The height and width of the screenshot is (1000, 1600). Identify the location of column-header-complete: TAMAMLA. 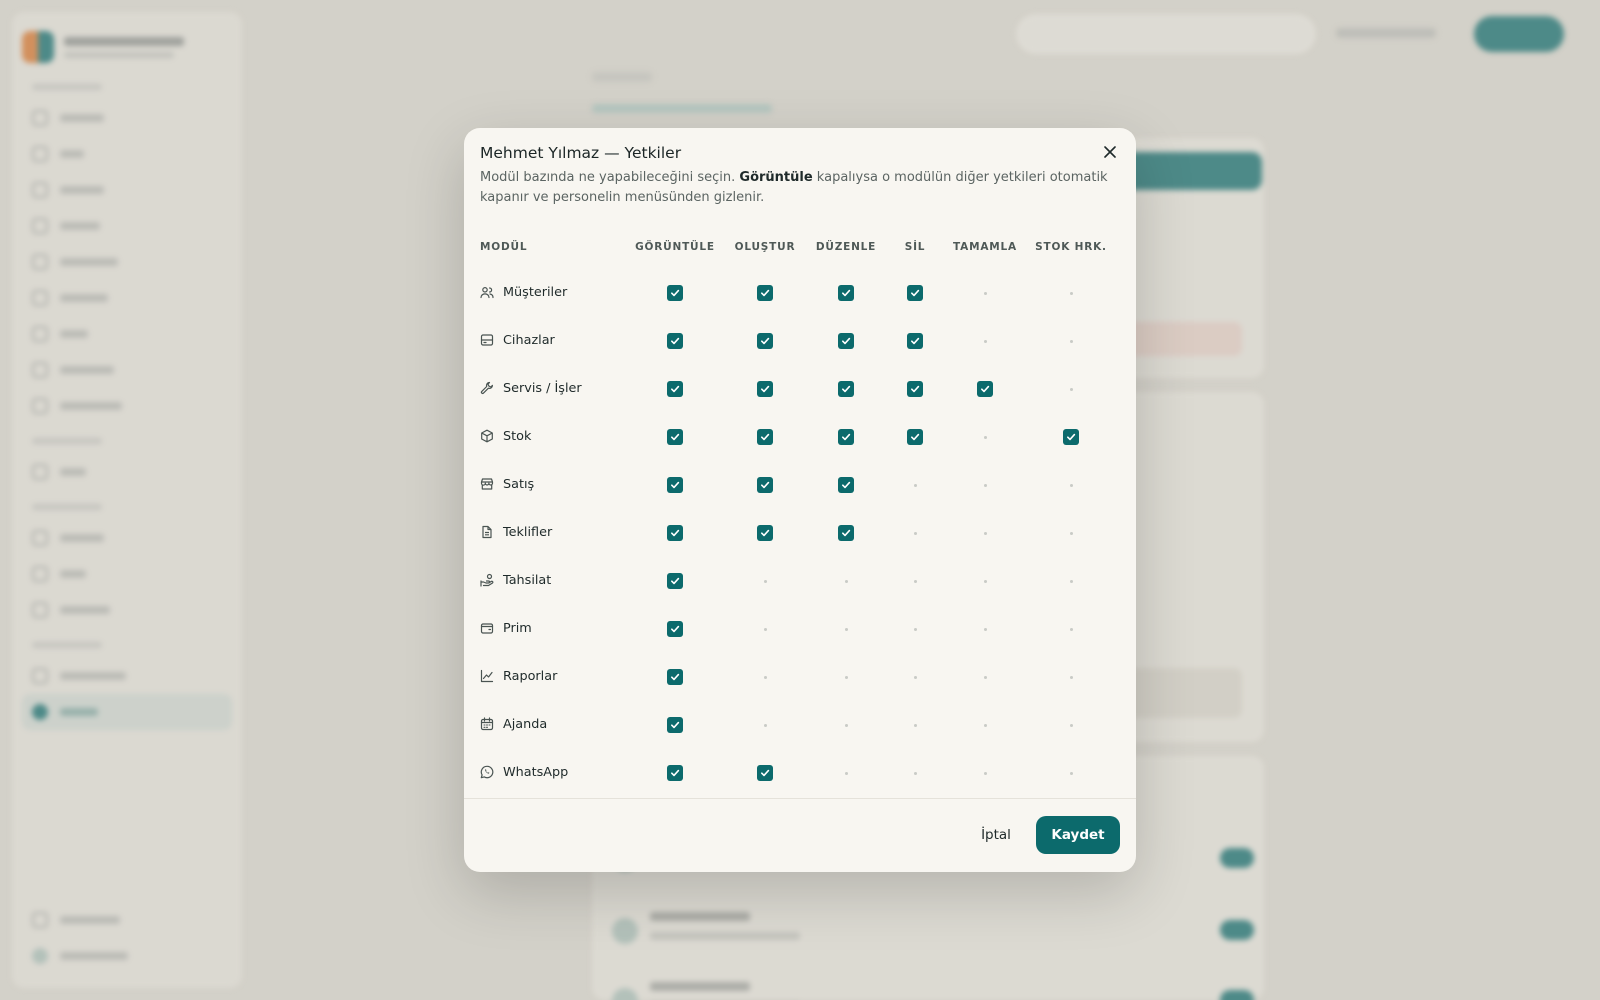
(985, 247).